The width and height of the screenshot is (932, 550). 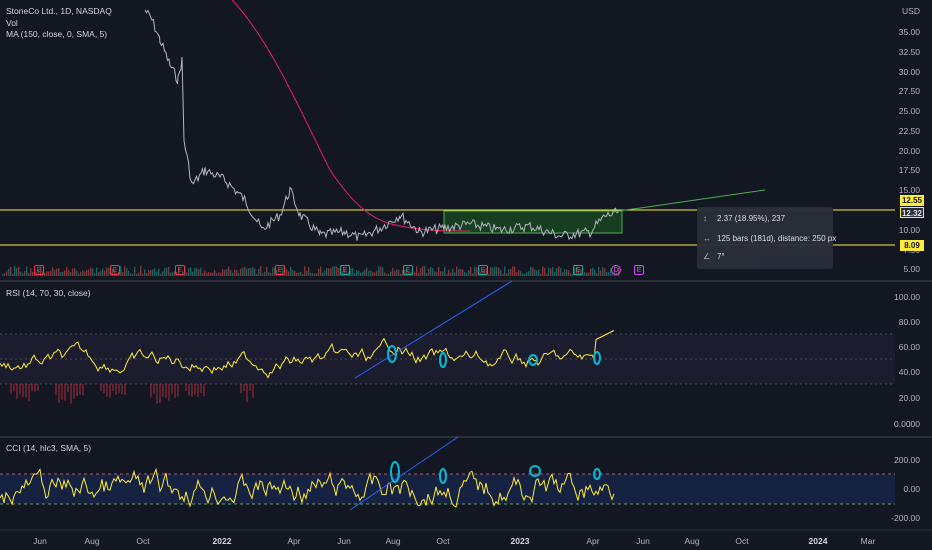 What do you see at coordinates (911, 11) in the screenshot?
I see `currency-label: USD` at bounding box center [911, 11].